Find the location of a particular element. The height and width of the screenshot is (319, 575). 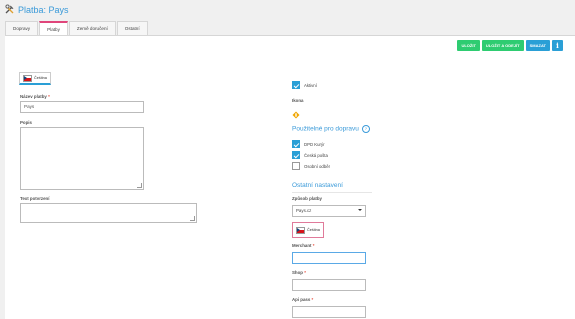

payment-method-value: Pays.cz is located at coordinates (304, 210).